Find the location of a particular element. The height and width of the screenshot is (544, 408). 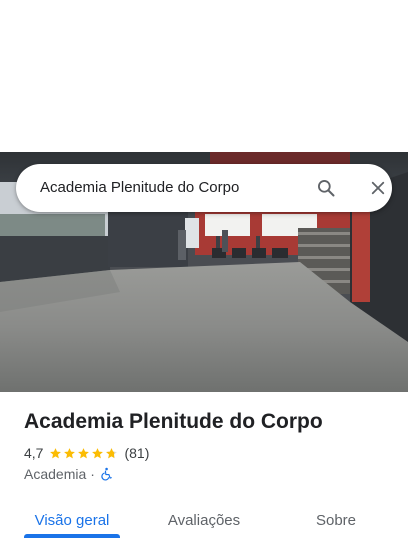

rating-row: 4,7 (81) is located at coordinates (86, 453).